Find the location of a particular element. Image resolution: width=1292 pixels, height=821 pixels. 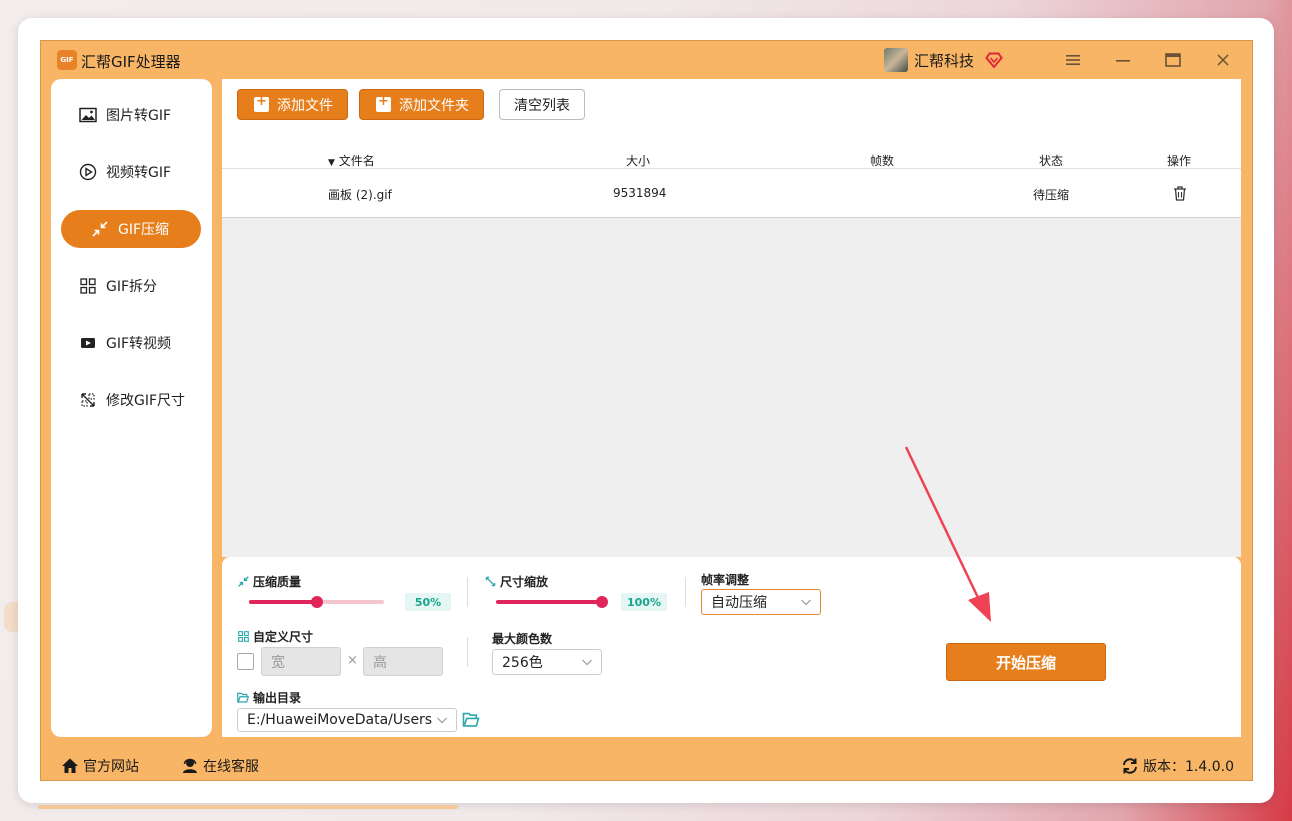

table-row: 画板 (2).gif 9531894 待压缩 is located at coordinates (731, 193).